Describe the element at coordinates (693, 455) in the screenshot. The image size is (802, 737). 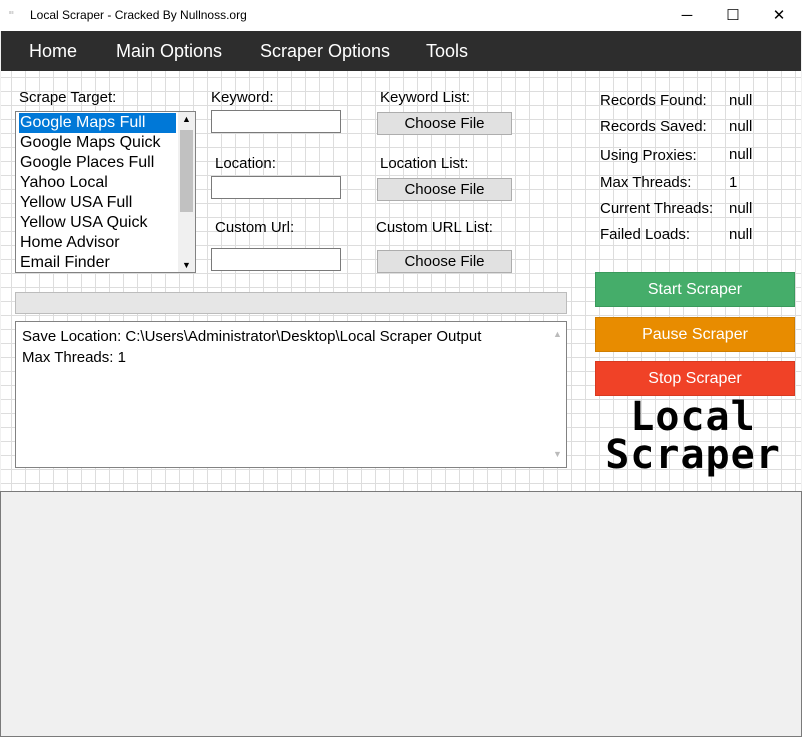
I see `logo-line-2: Scraper` at that location.